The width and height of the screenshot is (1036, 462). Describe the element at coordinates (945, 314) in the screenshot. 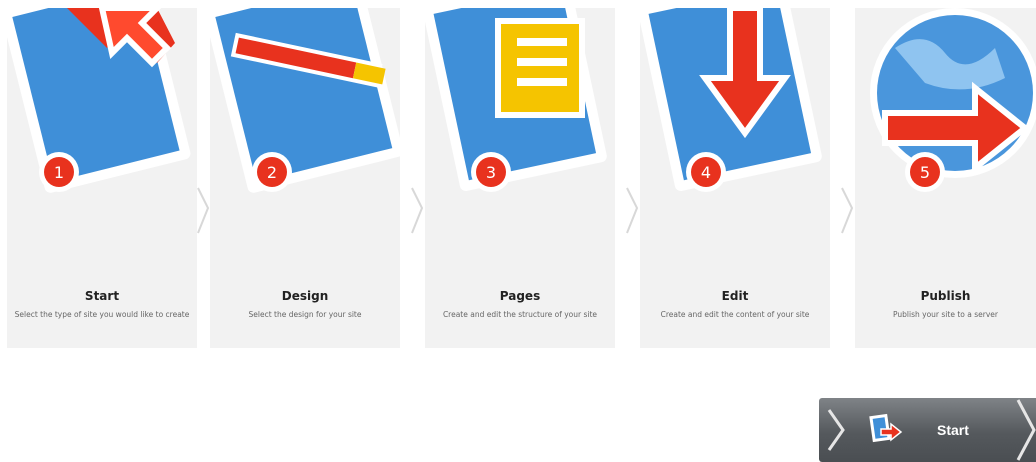

I see `step-description: Publish your site to a server` at that location.